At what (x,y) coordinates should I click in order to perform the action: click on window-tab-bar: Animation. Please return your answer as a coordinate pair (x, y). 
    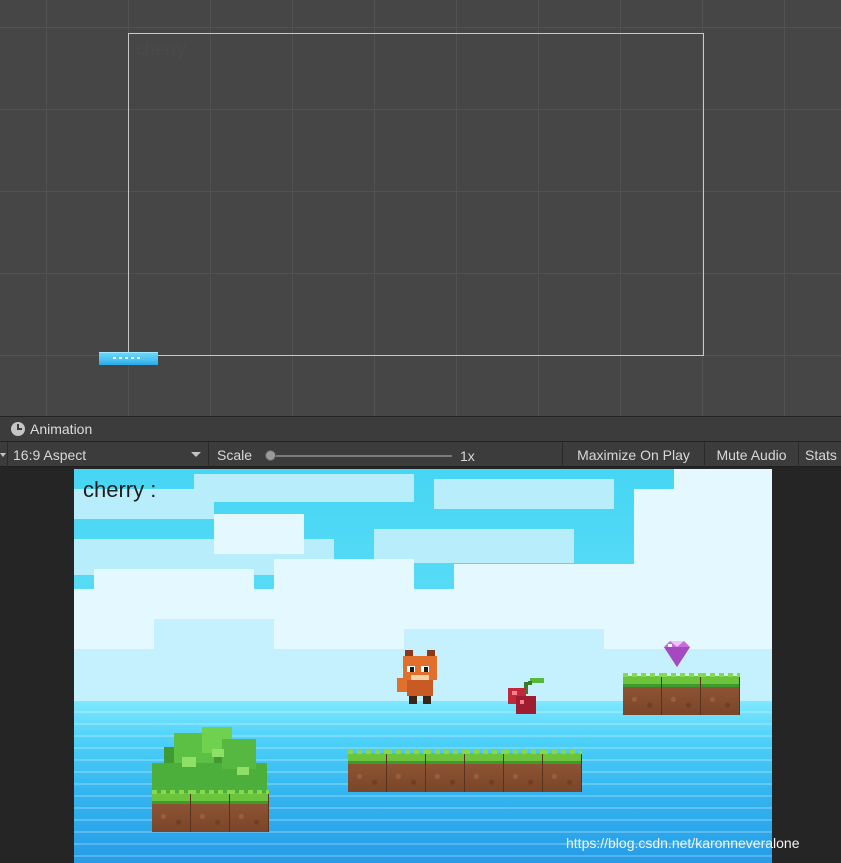
    Looking at the image, I should click on (420, 429).